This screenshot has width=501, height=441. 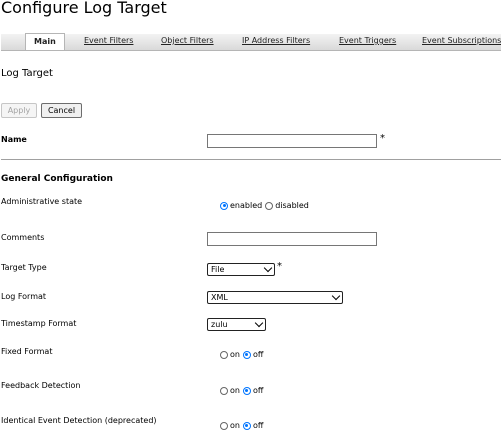 I want to click on fixed-format-off-radio, so click(x=246, y=354).